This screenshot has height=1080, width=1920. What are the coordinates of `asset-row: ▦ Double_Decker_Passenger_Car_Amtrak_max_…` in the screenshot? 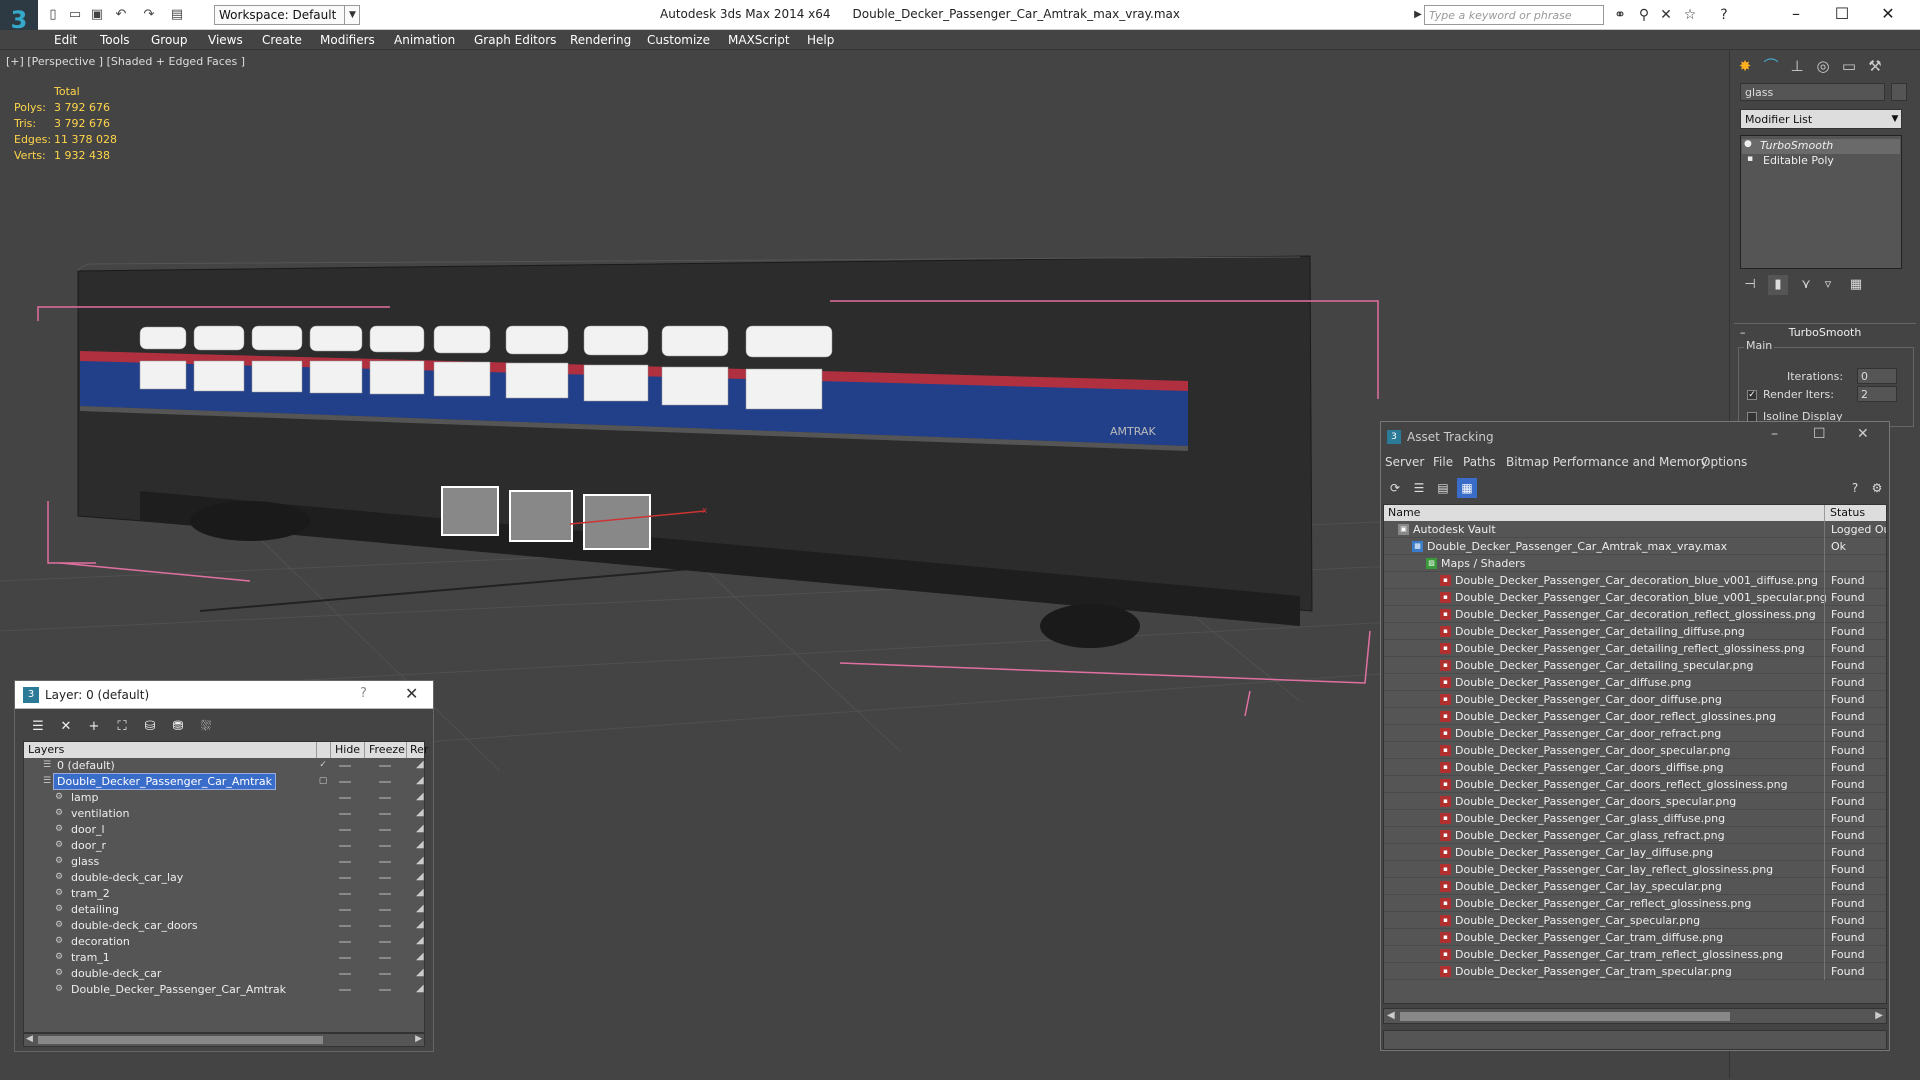 It's located at (1635, 546).